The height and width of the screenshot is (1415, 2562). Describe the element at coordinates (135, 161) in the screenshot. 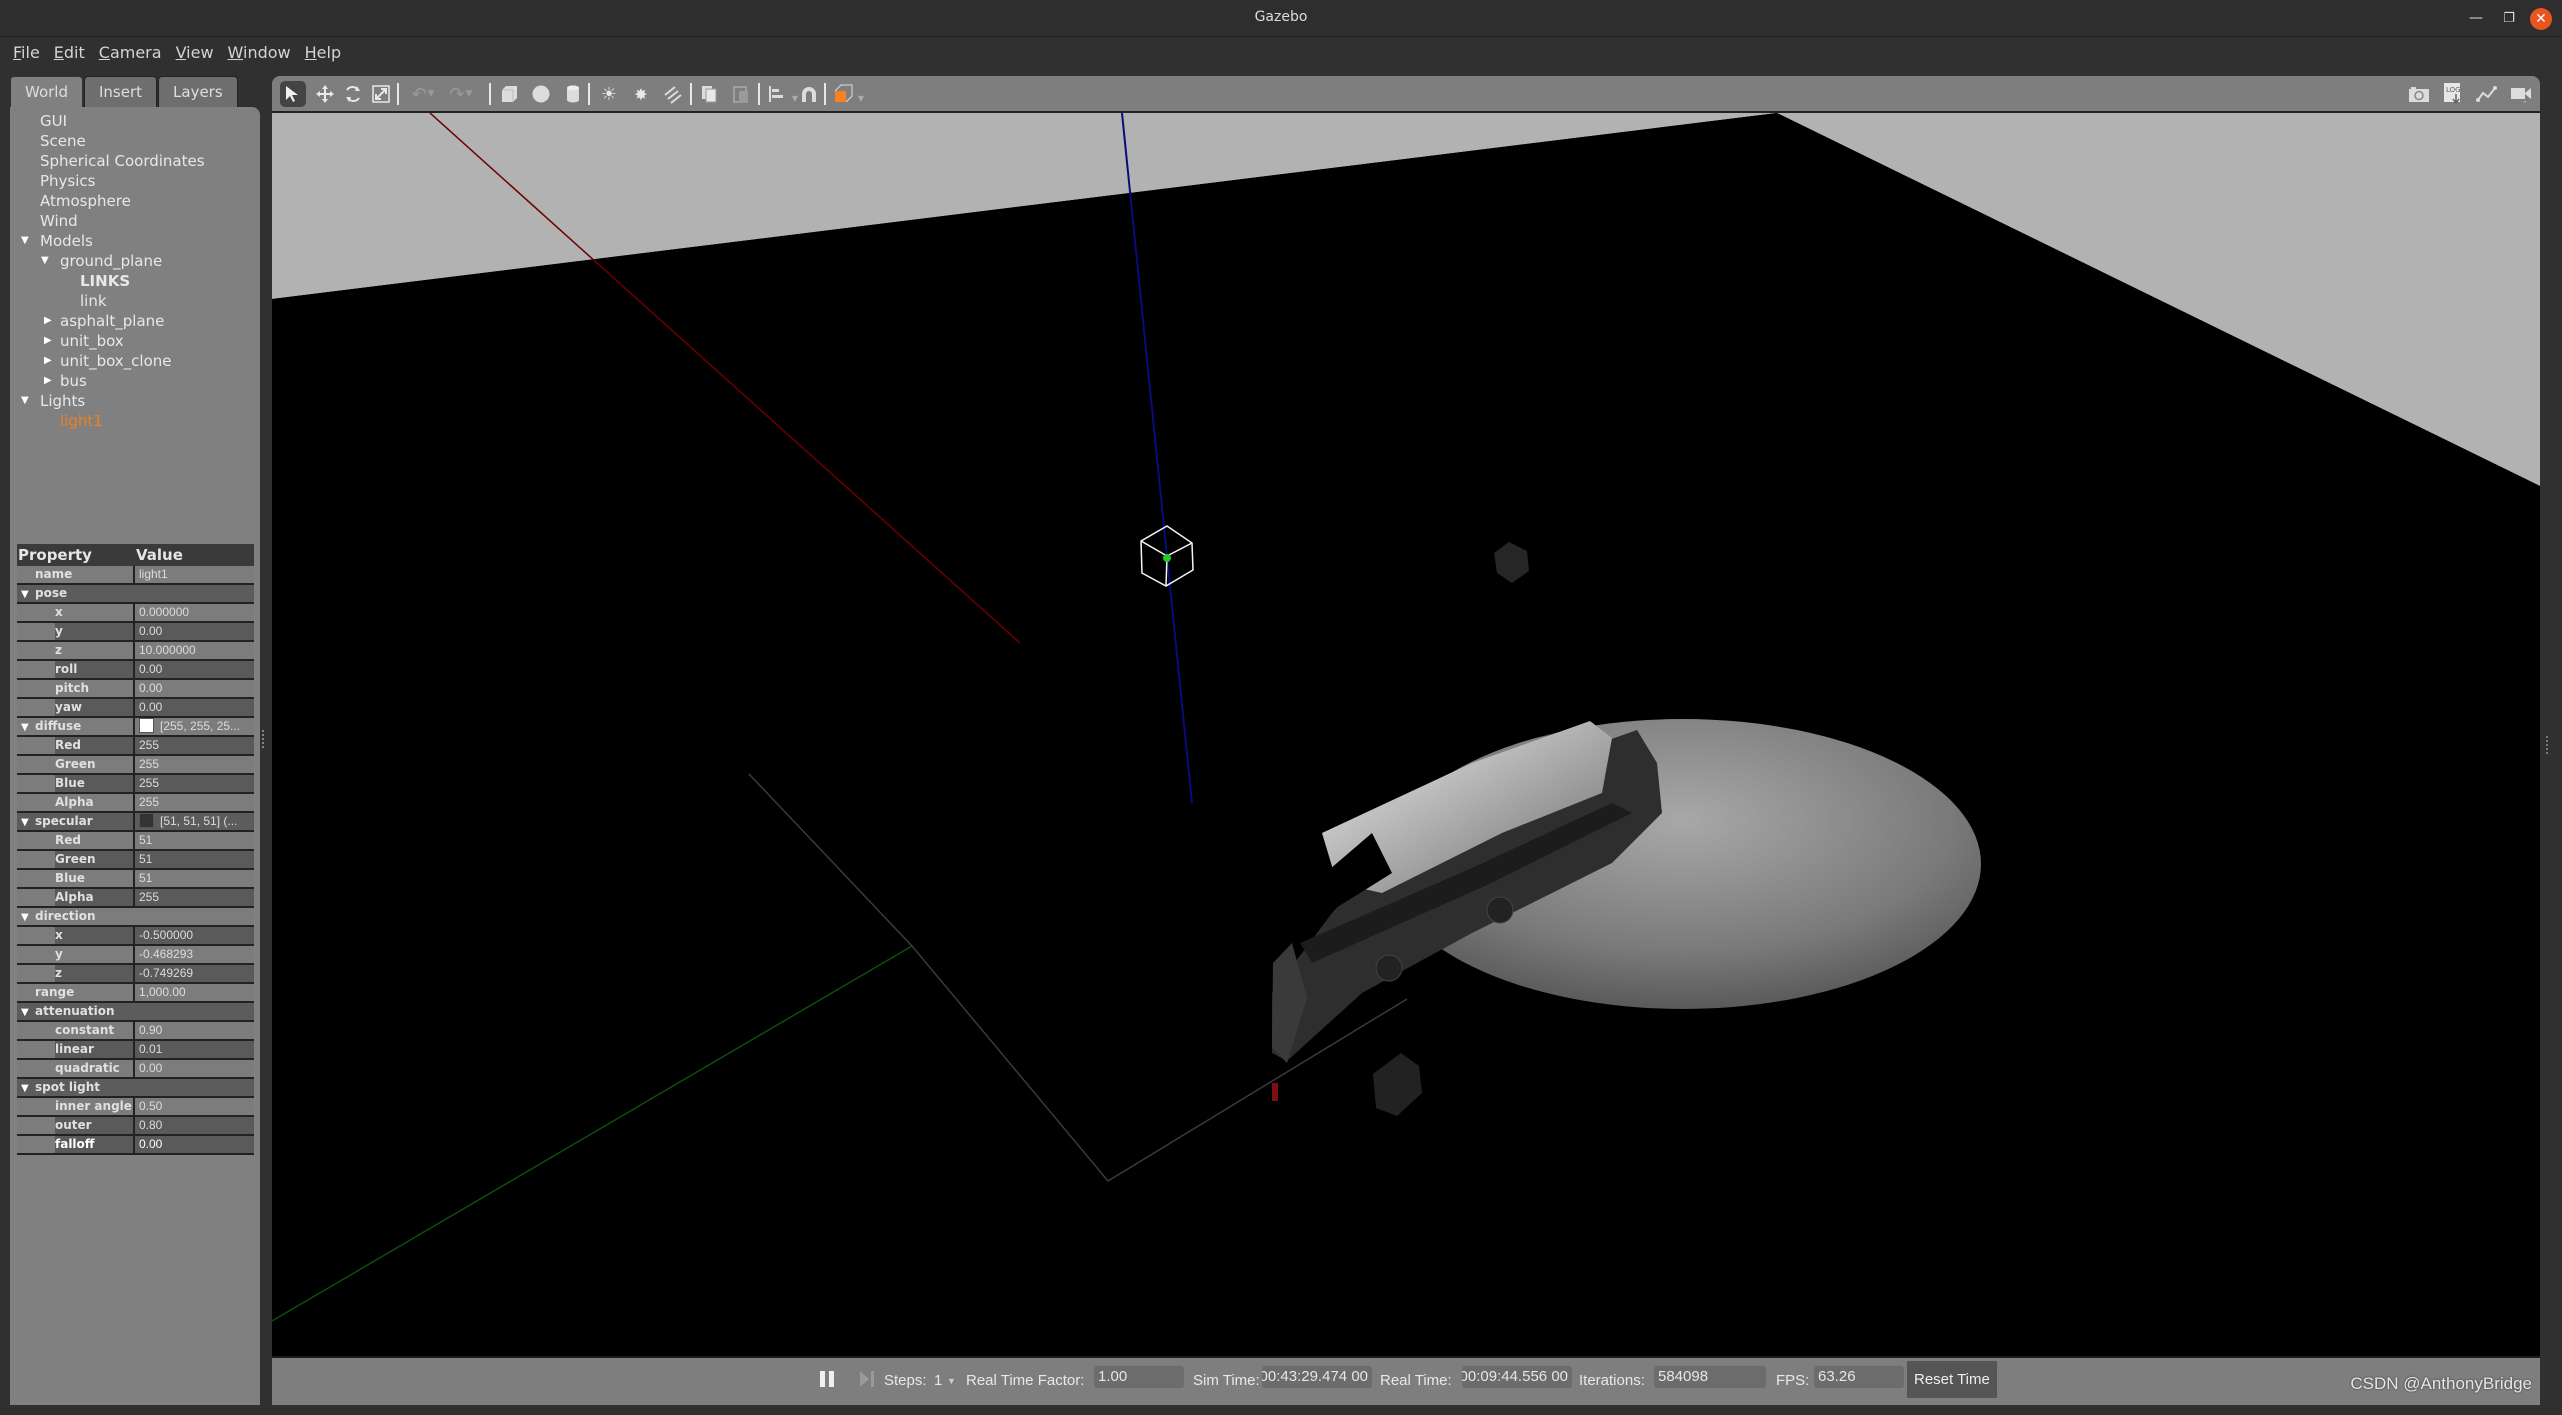

I see `tree-item-spherical-coordinates: Spherical Coordinates` at that location.